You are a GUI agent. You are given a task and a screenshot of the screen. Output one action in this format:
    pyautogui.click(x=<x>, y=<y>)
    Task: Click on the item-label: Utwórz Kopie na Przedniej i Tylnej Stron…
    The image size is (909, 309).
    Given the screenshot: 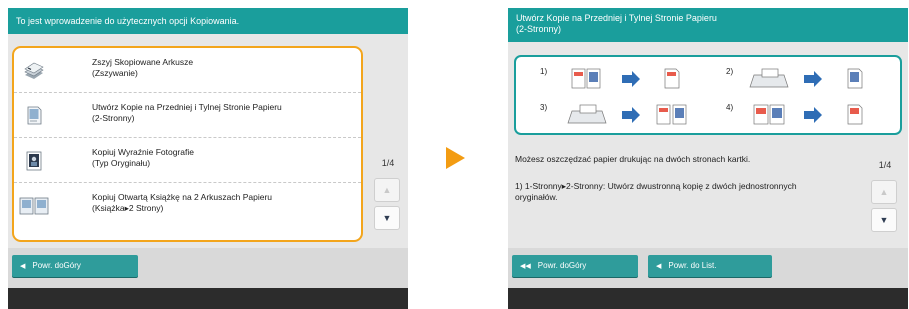 What is the action you would take?
    pyautogui.click(x=187, y=107)
    